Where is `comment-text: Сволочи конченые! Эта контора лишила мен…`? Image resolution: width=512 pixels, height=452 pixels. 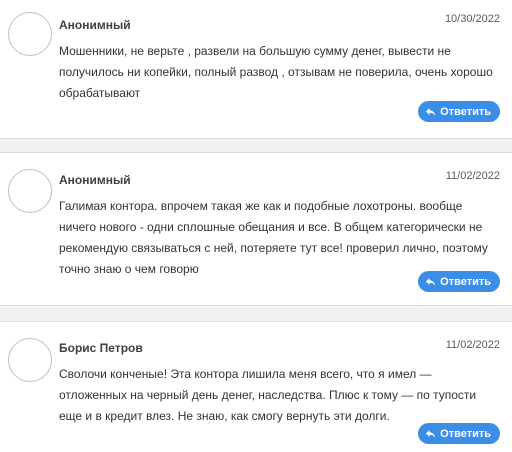 comment-text: Сволочи конченые! Эта контора лишила мен… is located at coordinates (268, 395).